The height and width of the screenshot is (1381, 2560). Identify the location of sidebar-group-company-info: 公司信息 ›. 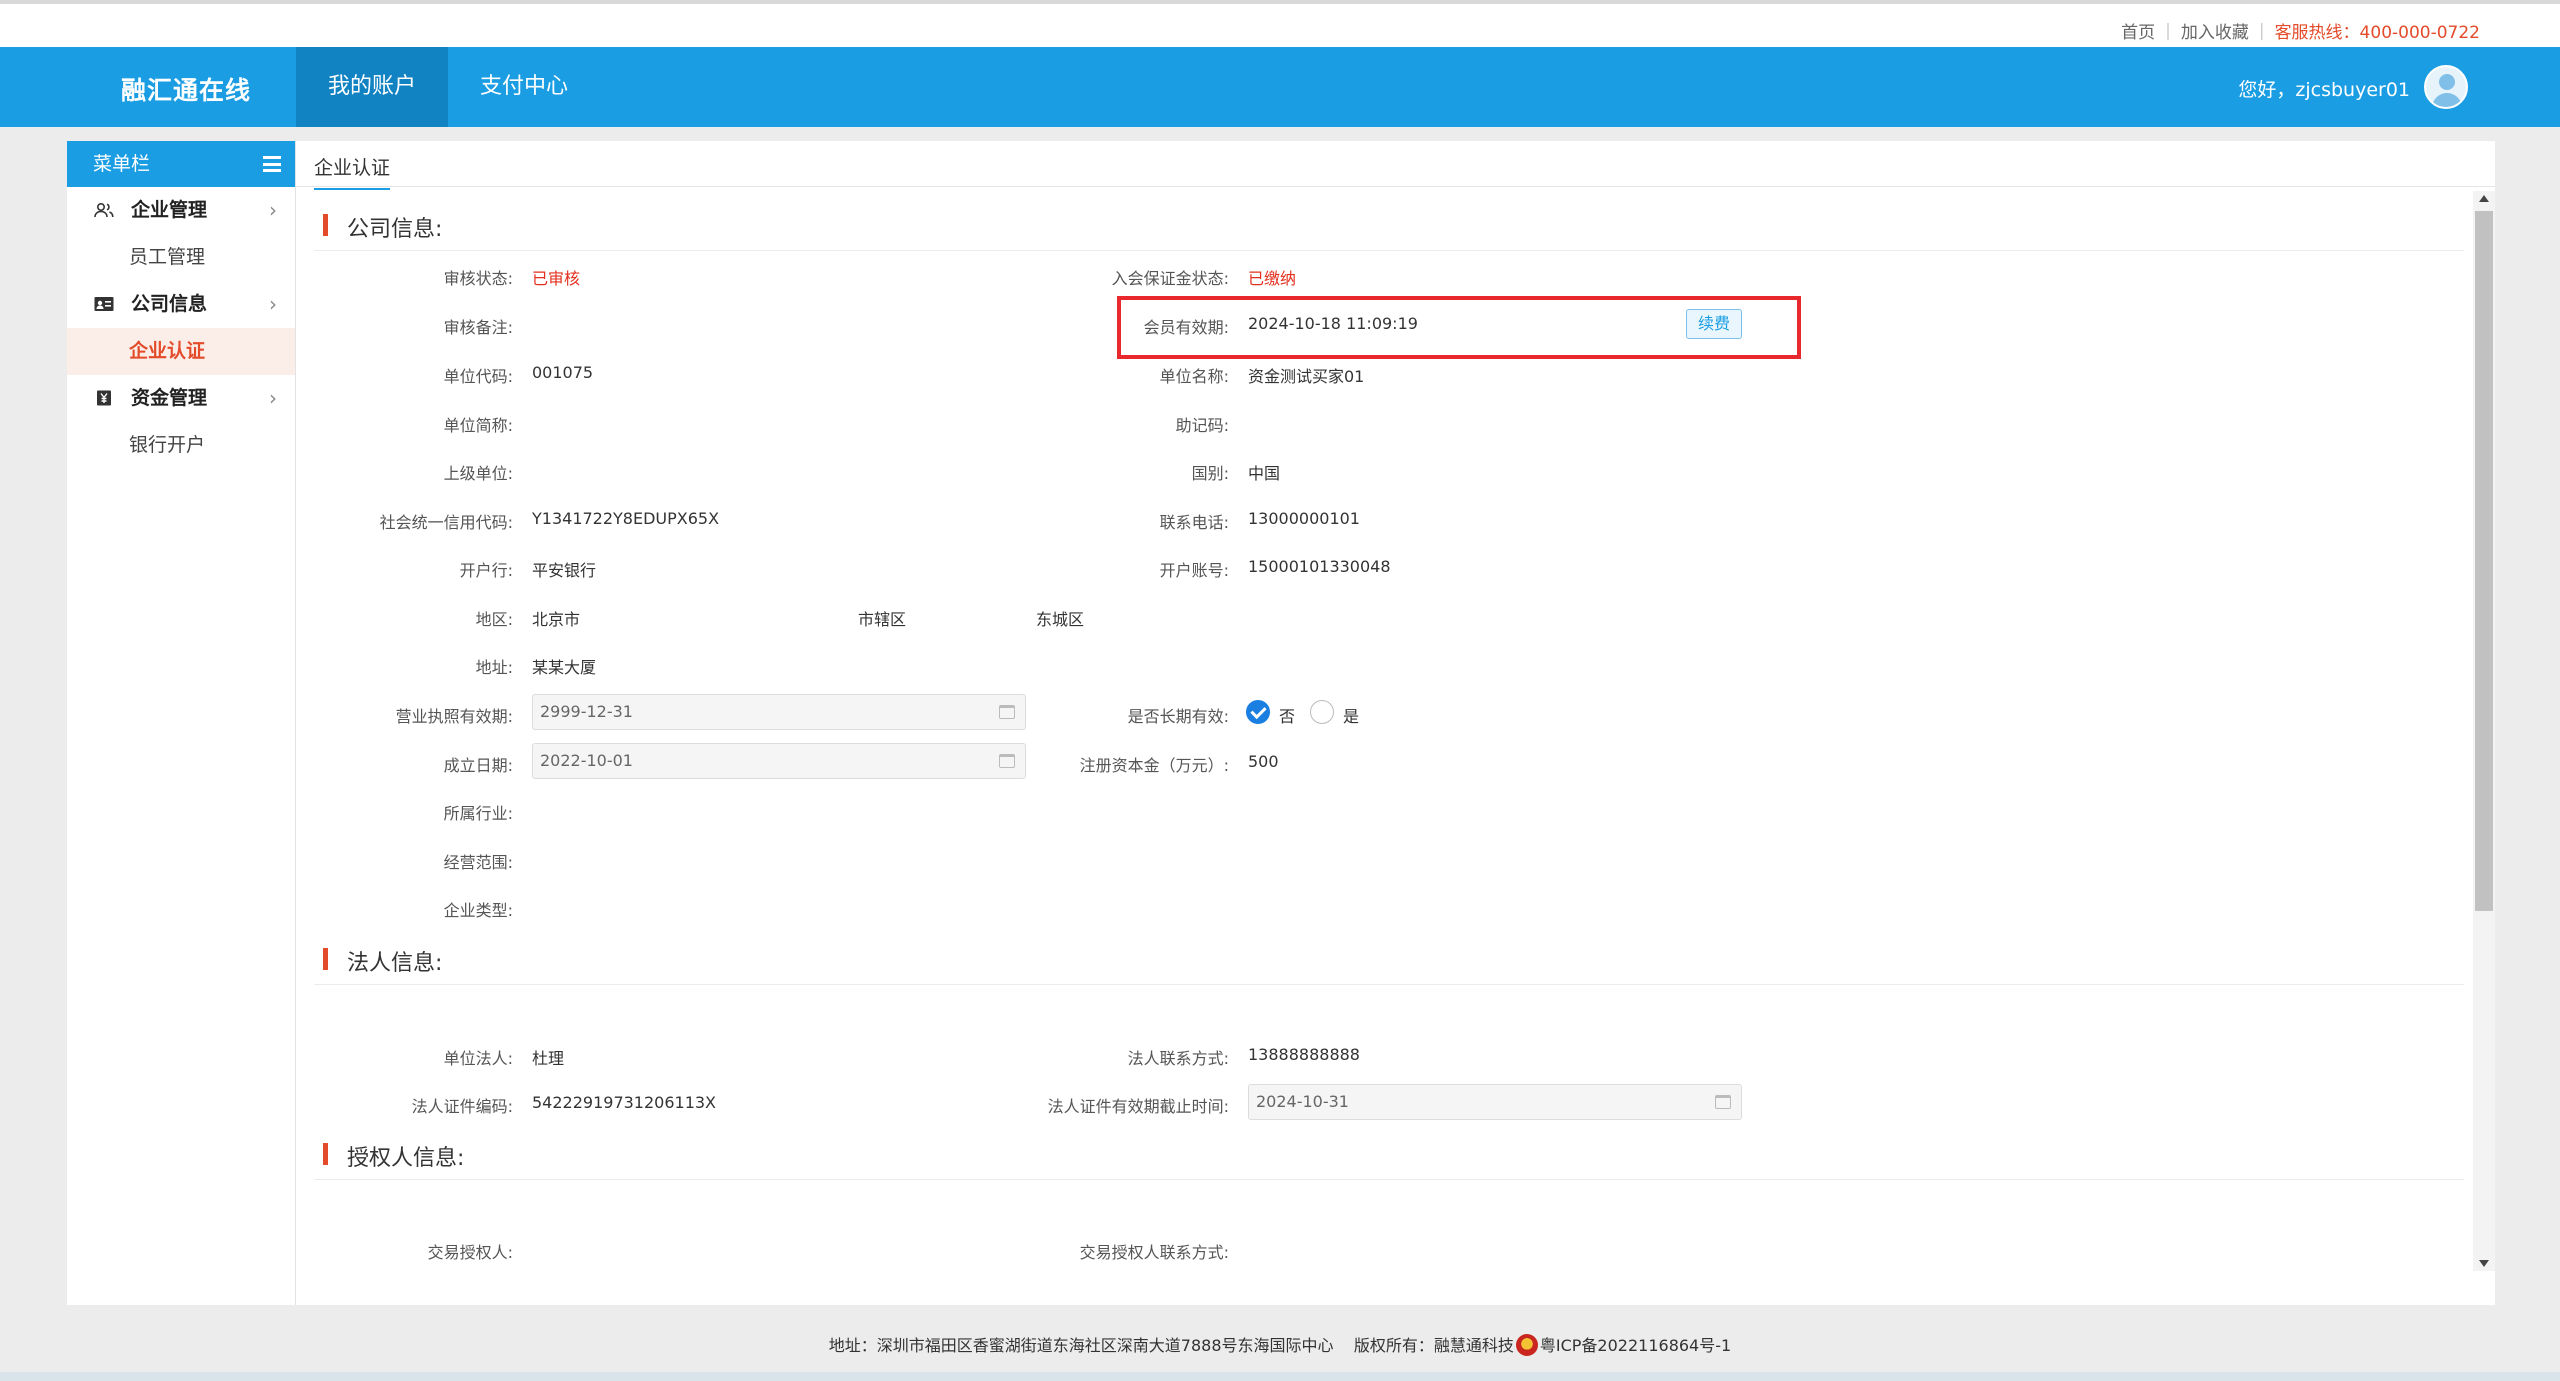
(181, 304).